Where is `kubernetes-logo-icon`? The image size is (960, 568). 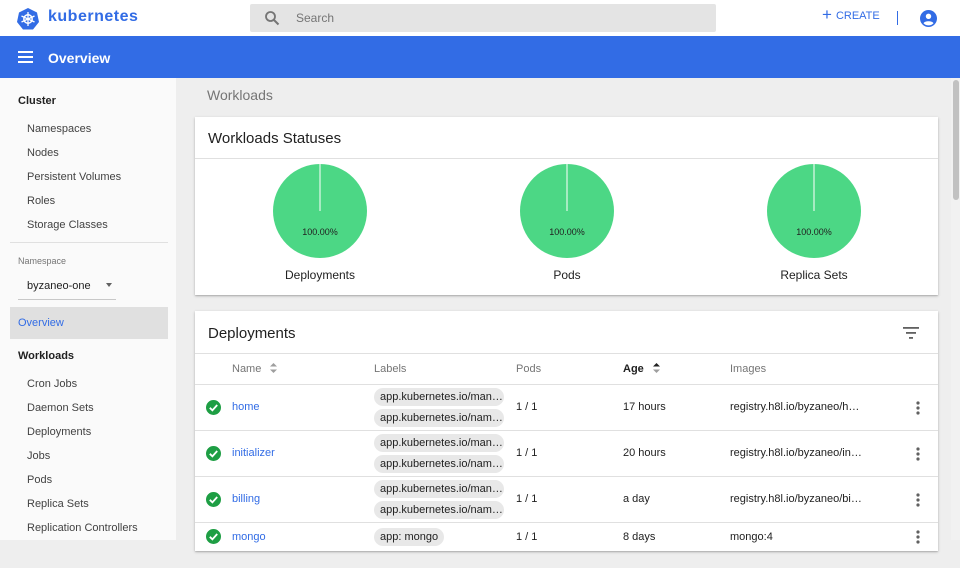 kubernetes-logo-icon is located at coordinates (28, 19).